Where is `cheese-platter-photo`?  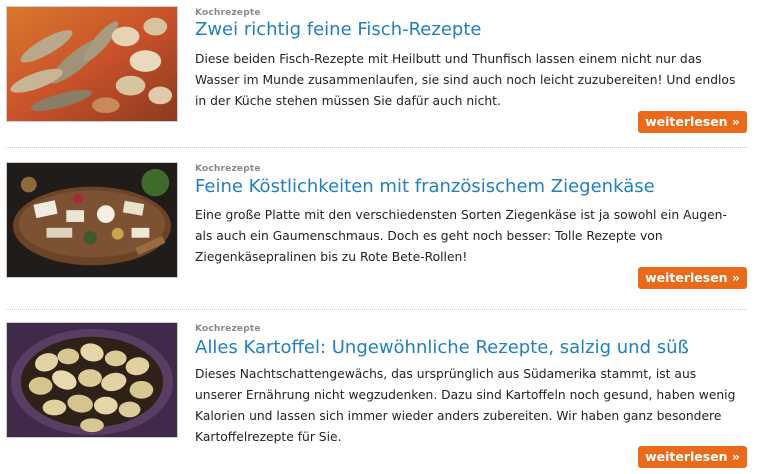
cheese-platter-photo is located at coordinates (92, 220).